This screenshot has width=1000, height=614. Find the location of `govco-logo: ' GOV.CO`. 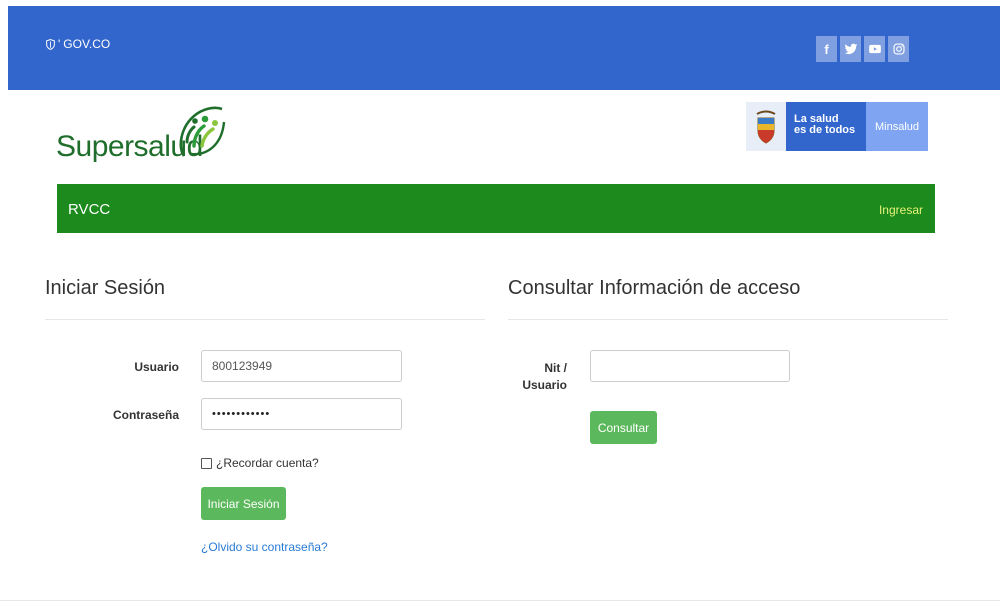

govco-logo: ' GOV.CO is located at coordinates (78, 44).